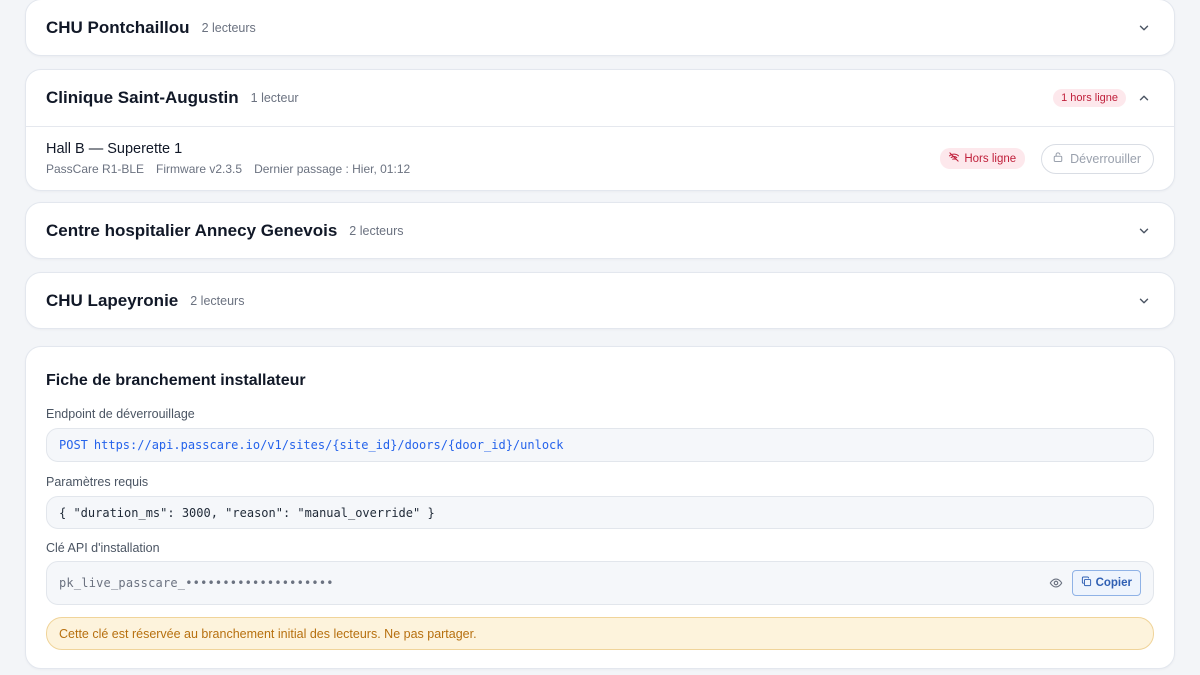  I want to click on lock-icon, so click(1058, 158).